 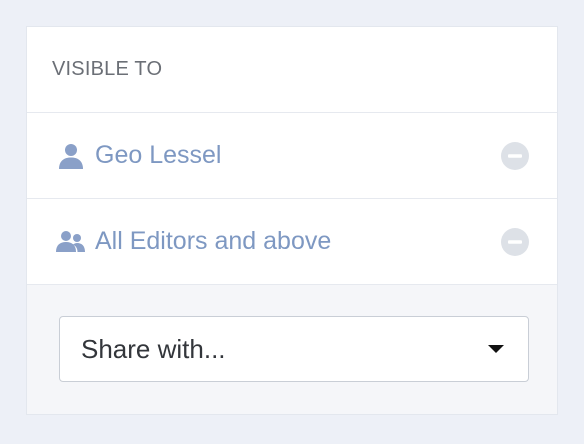 I want to click on users-icon, so click(x=71, y=242).